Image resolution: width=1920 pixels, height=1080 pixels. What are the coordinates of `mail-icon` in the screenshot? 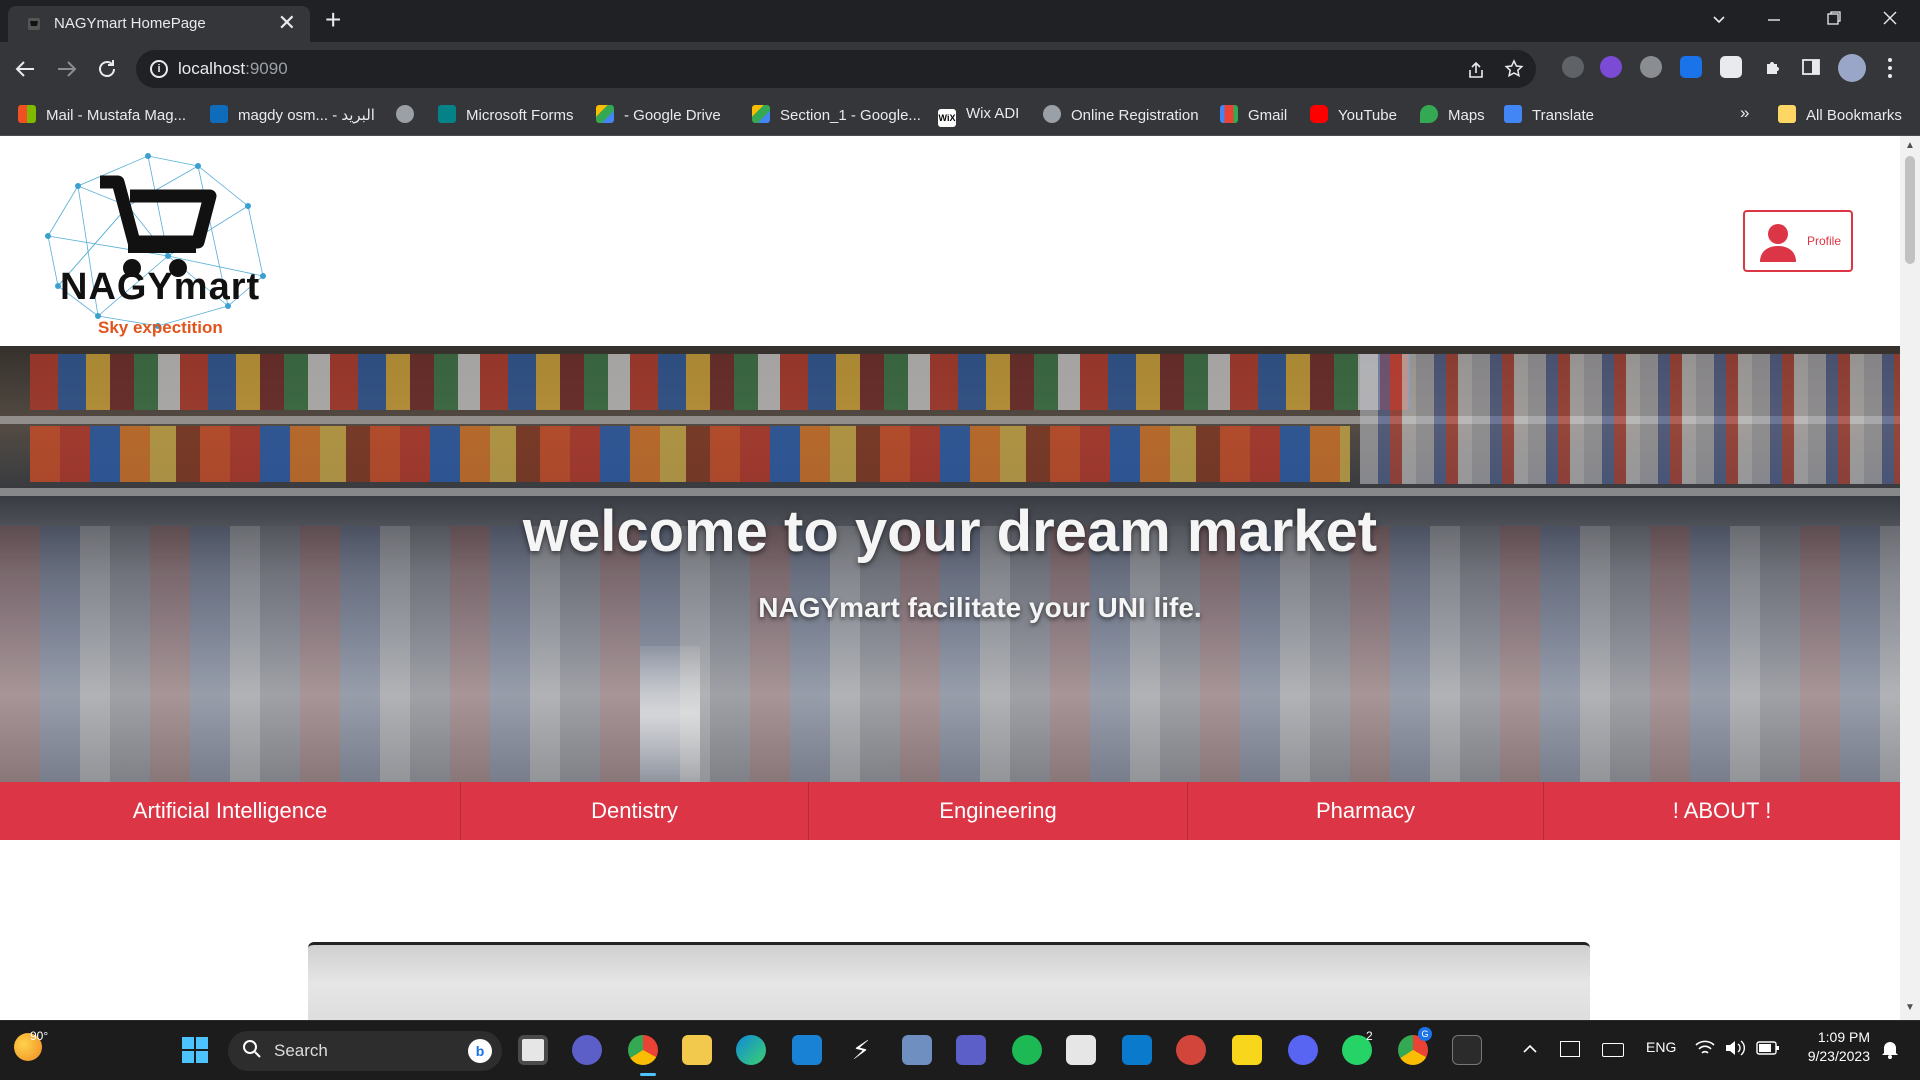 It's located at (807, 1050).